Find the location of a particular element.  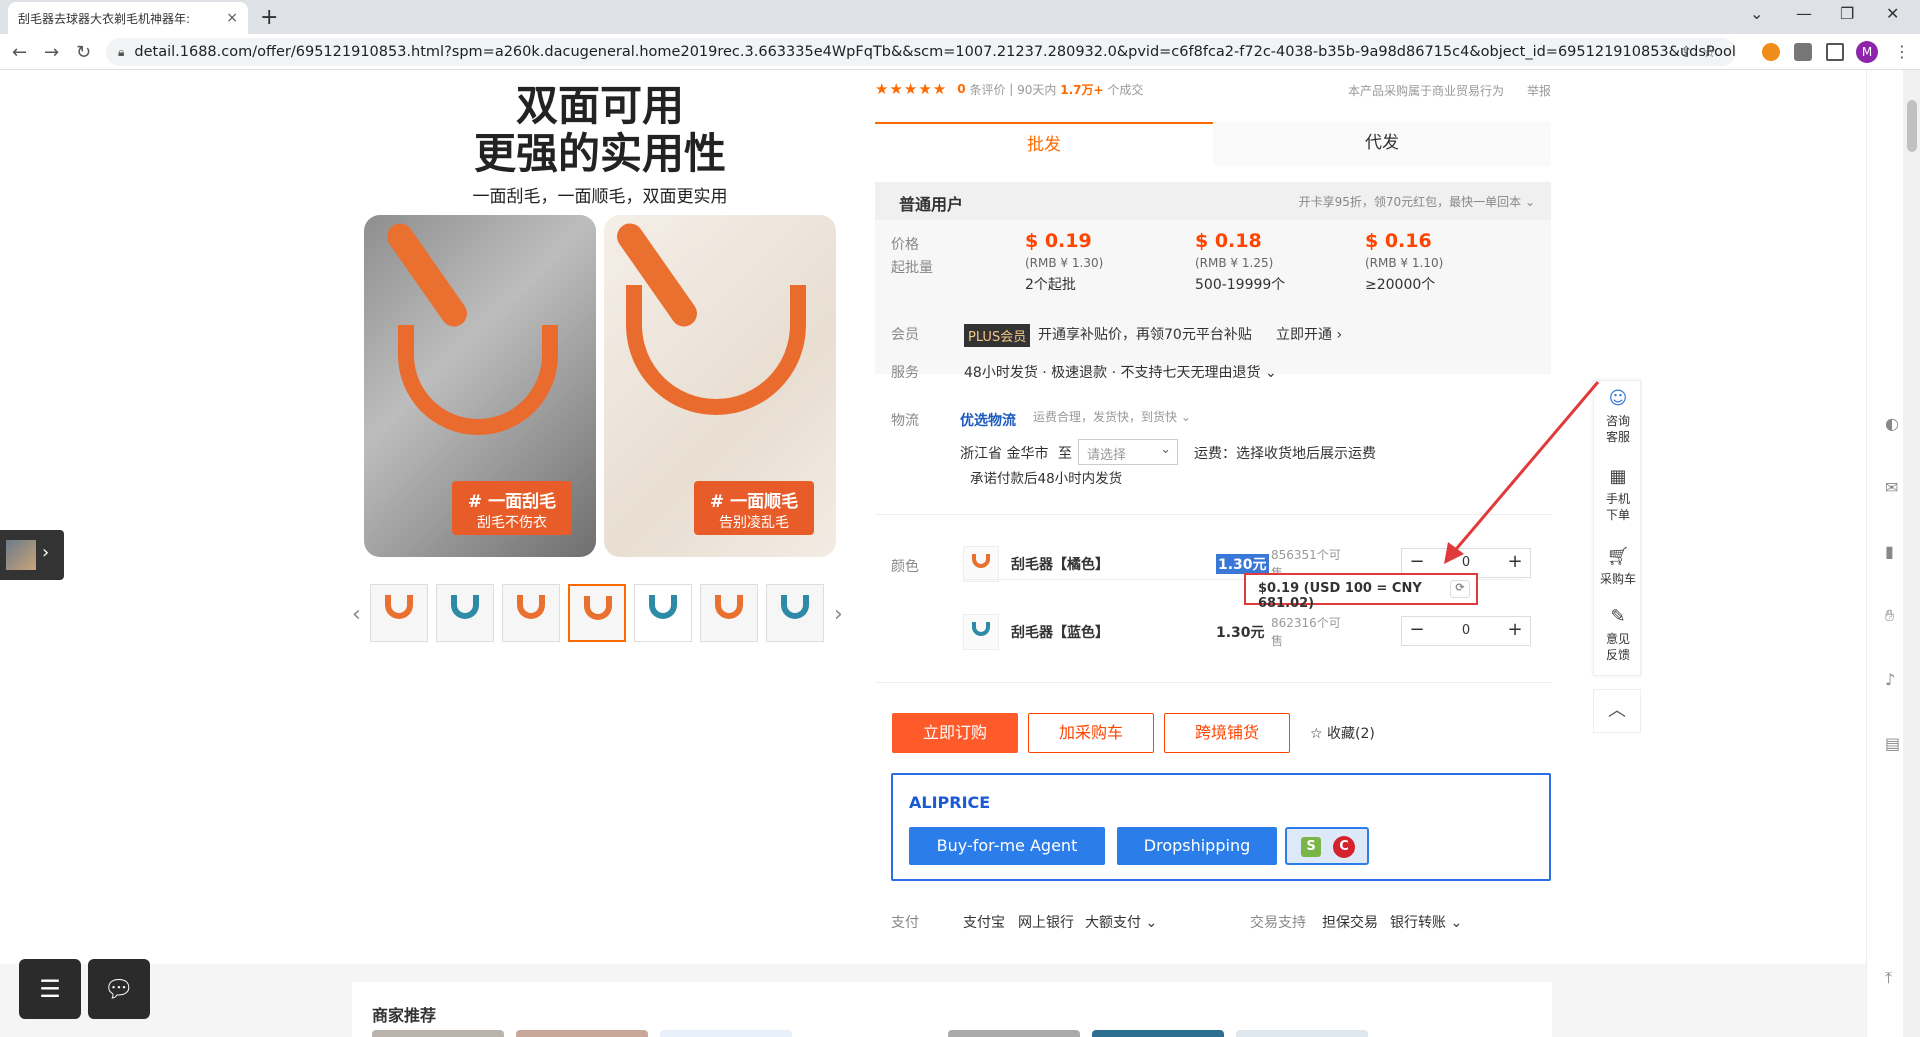

mobile-label: 手机 下单 is located at coordinates (1617, 507).